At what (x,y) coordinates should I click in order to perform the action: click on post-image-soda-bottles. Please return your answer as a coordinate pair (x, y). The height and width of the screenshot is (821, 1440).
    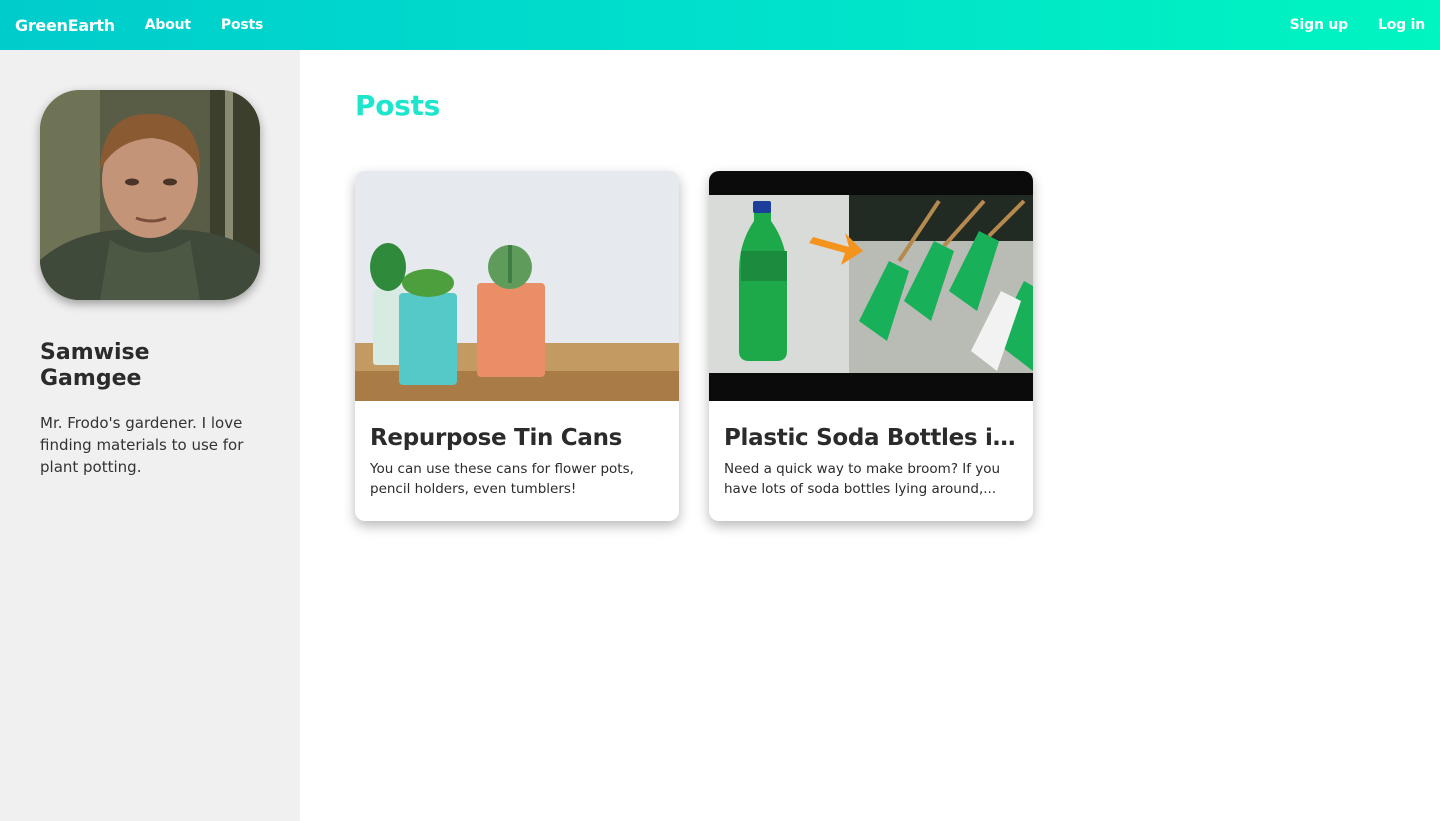
    Looking at the image, I should click on (871, 286).